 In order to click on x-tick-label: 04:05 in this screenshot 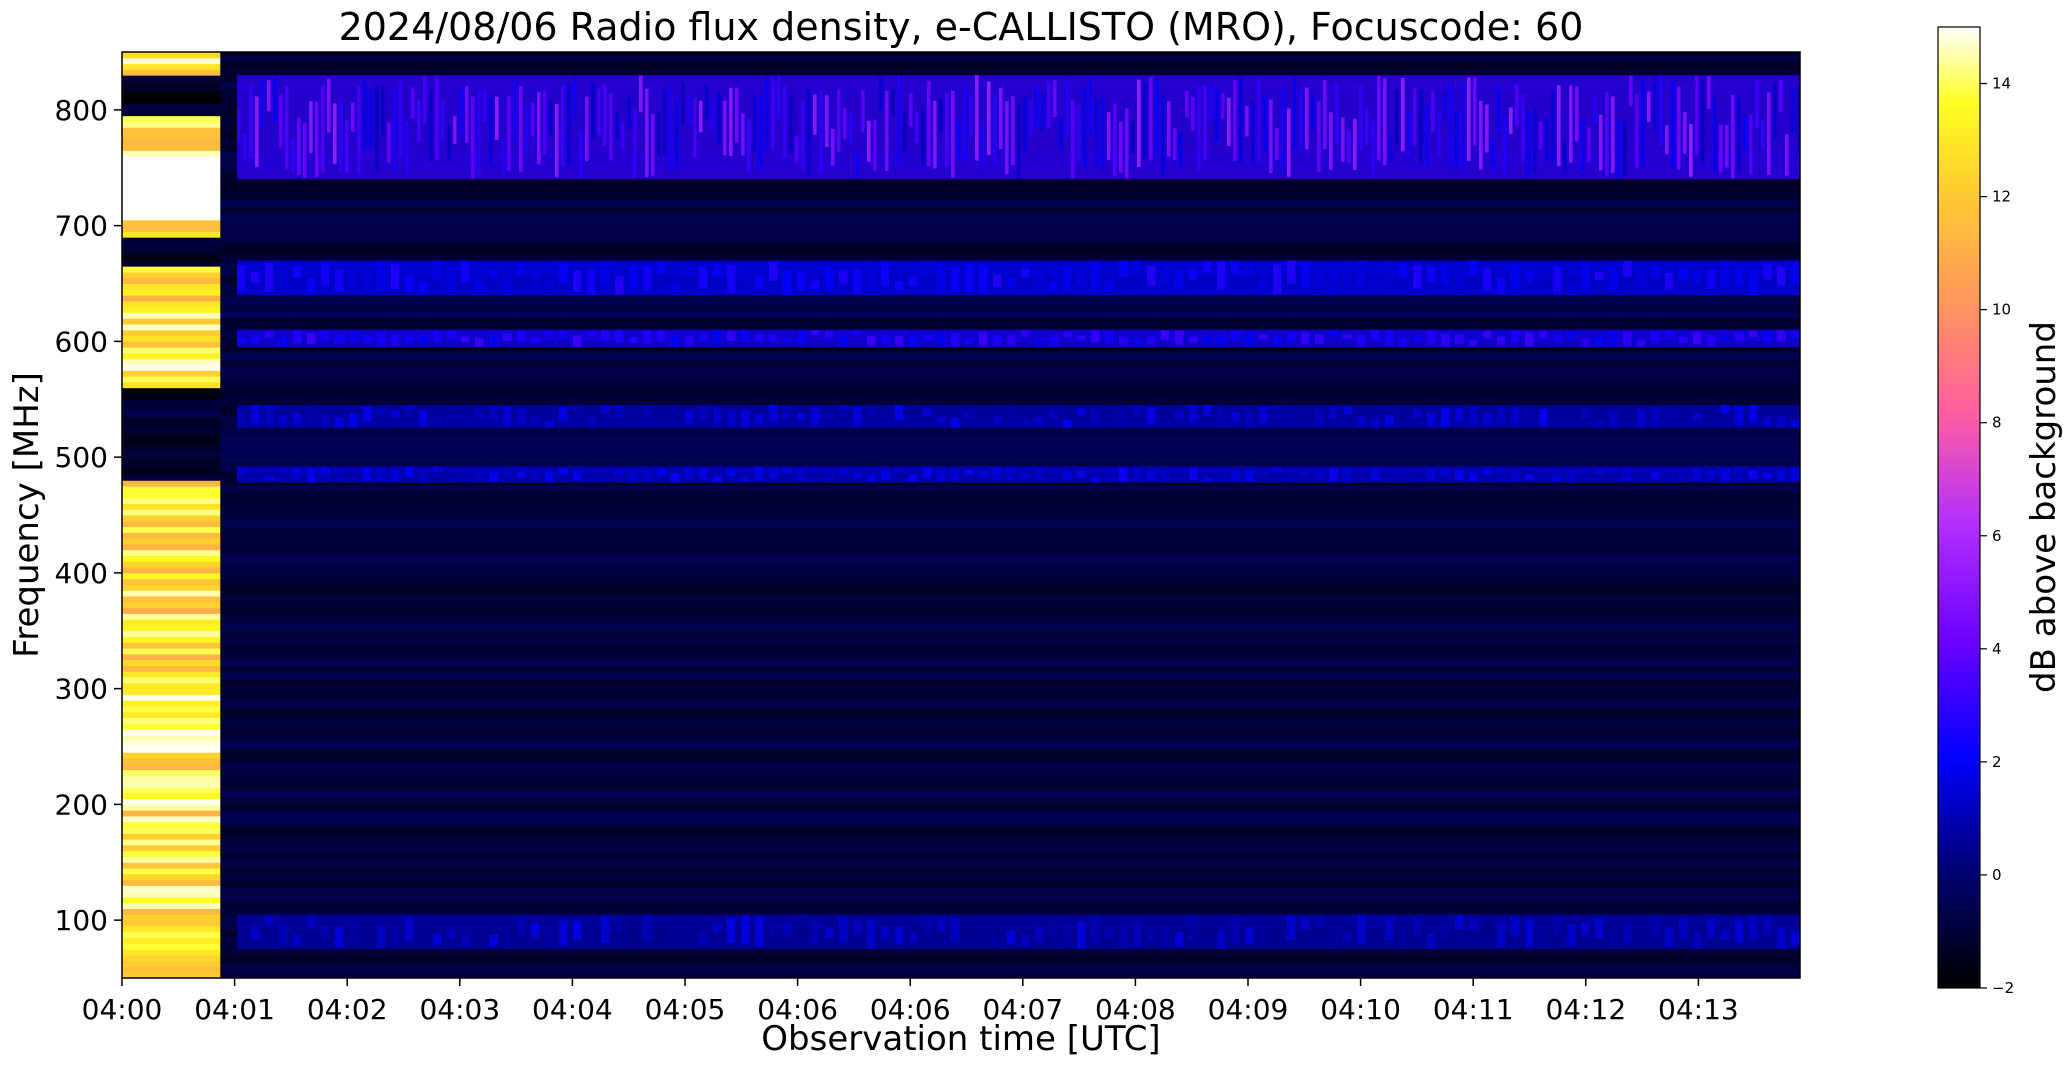, I will do `click(685, 1009)`.